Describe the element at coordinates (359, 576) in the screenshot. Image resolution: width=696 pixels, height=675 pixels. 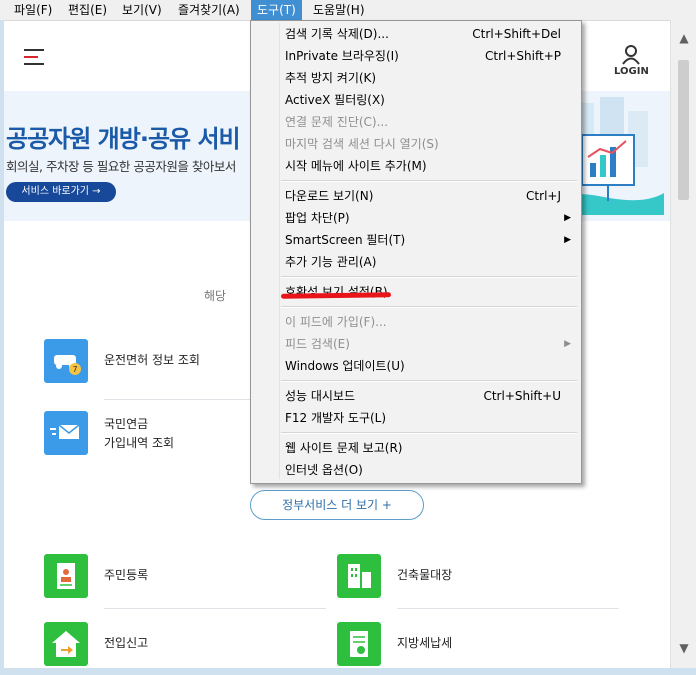
I see `building-icon` at that location.